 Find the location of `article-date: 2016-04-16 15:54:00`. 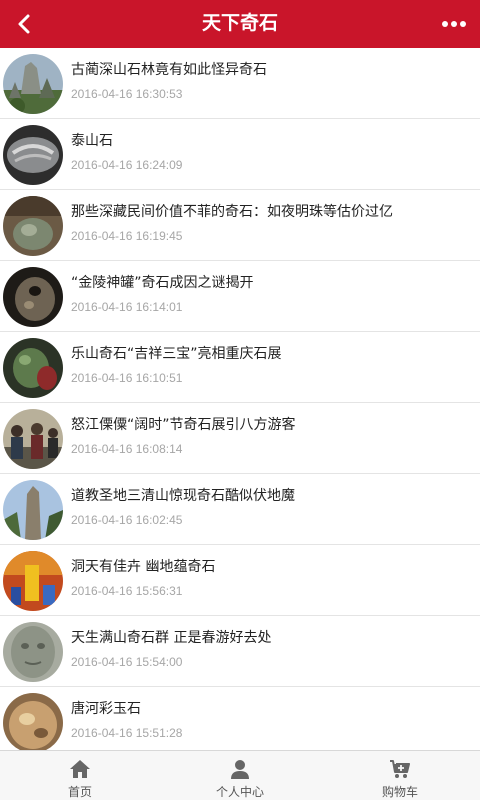

article-date: 2016-04-16 15:54:00 is located at coordinates (127, 662).